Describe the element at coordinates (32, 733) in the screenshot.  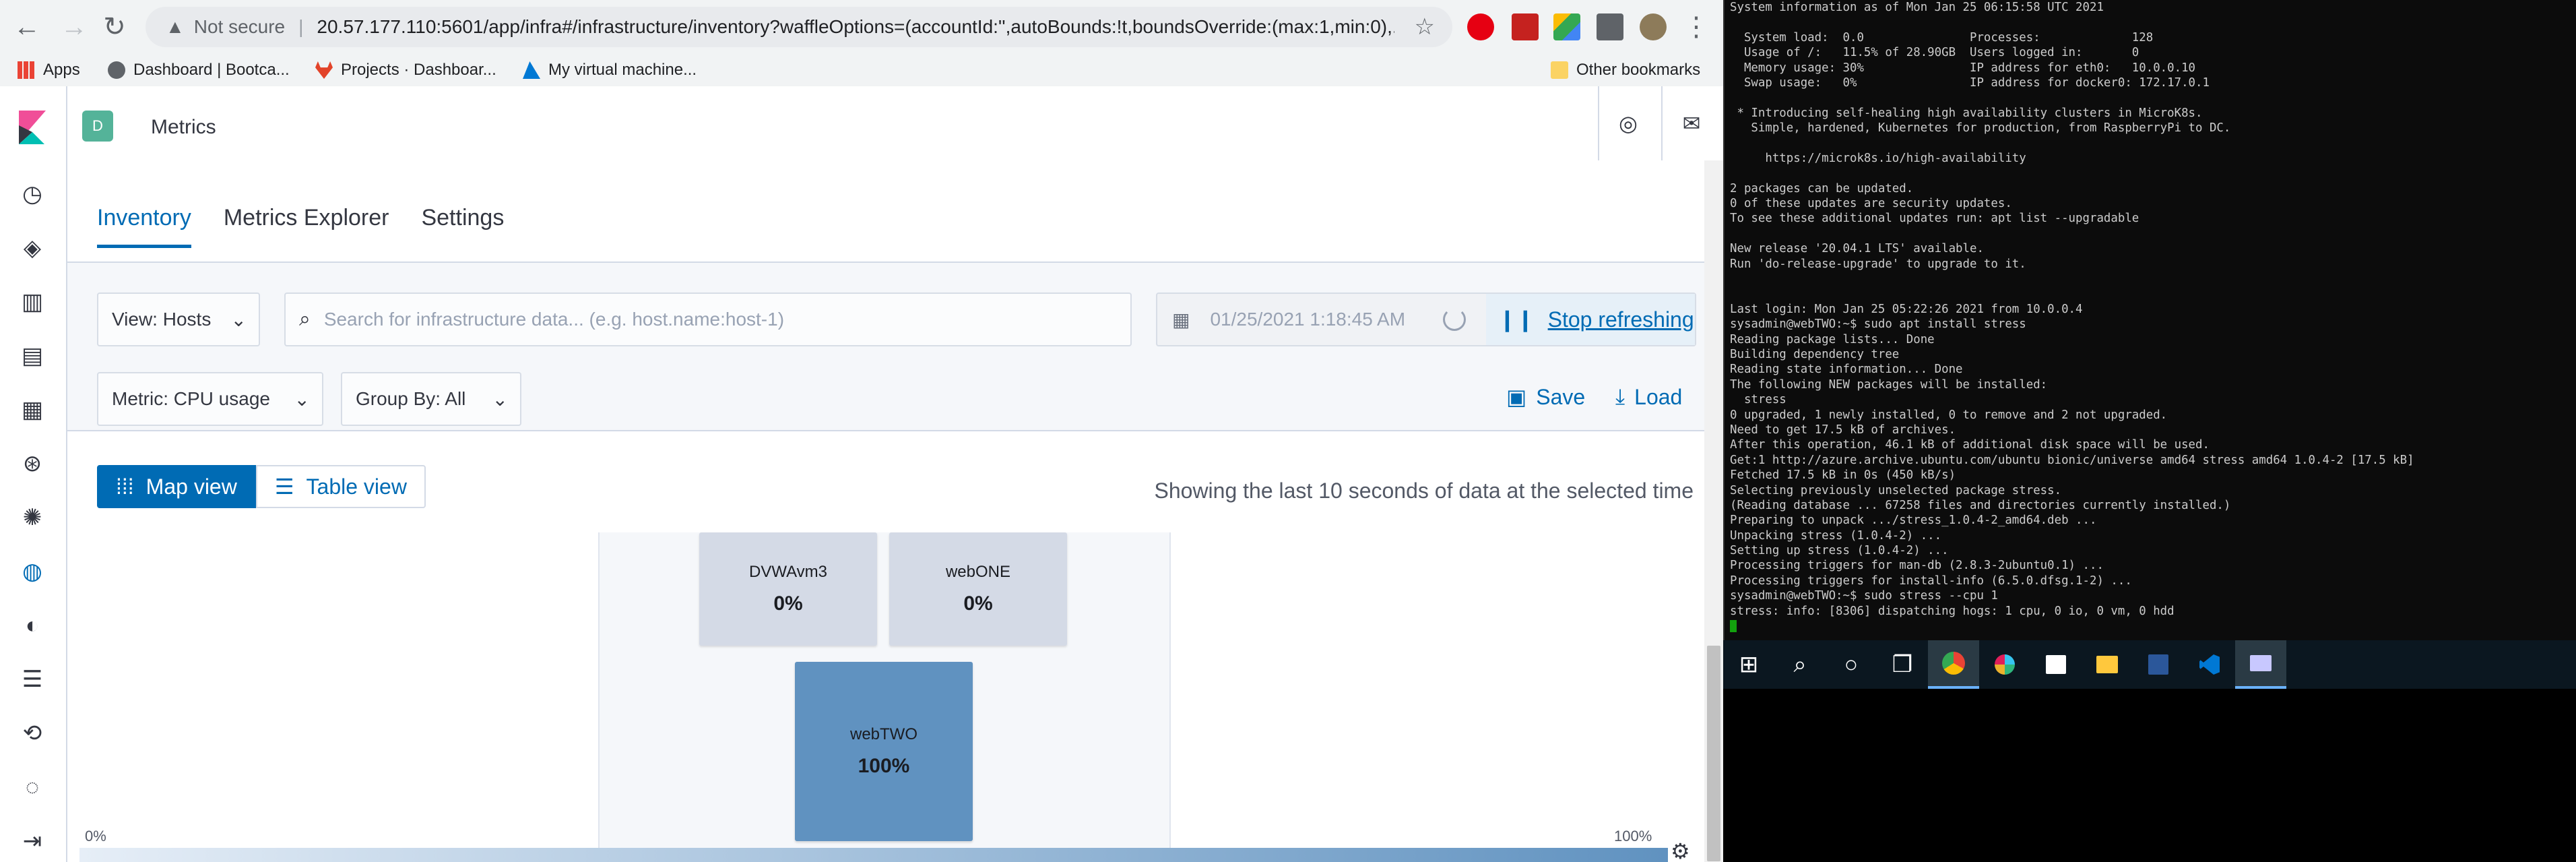
I see `uptime-icon: ⟲` at that location.